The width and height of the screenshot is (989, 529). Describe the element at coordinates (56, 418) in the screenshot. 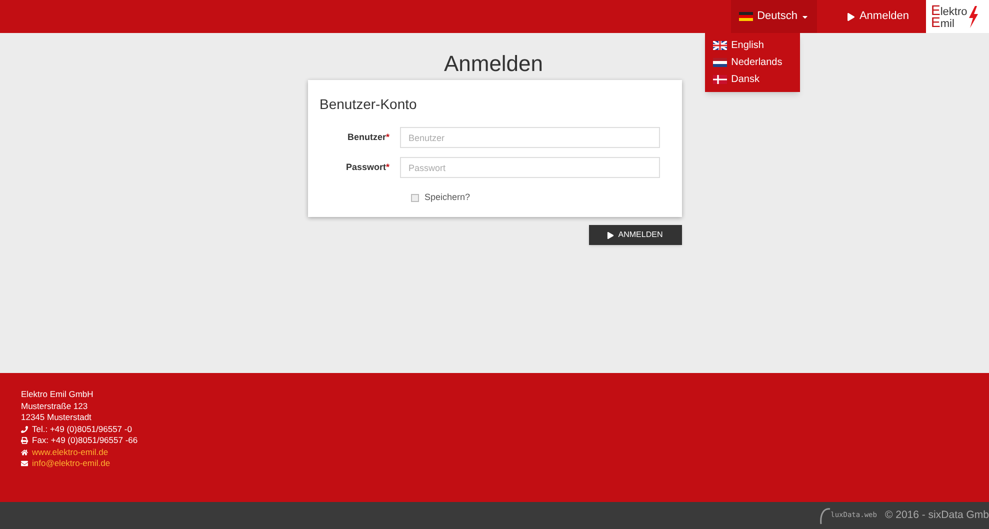

I see `address-line: 12345 Musterstadt` at that location.